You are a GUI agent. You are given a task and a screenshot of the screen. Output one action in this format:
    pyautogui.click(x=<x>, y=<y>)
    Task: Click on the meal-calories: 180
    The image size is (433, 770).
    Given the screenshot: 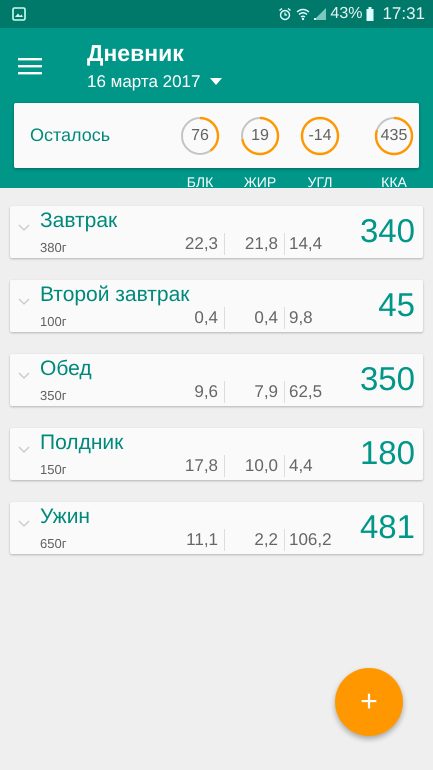 What is the action you would take?
    pyautogui.click(x=387, y=453)
    